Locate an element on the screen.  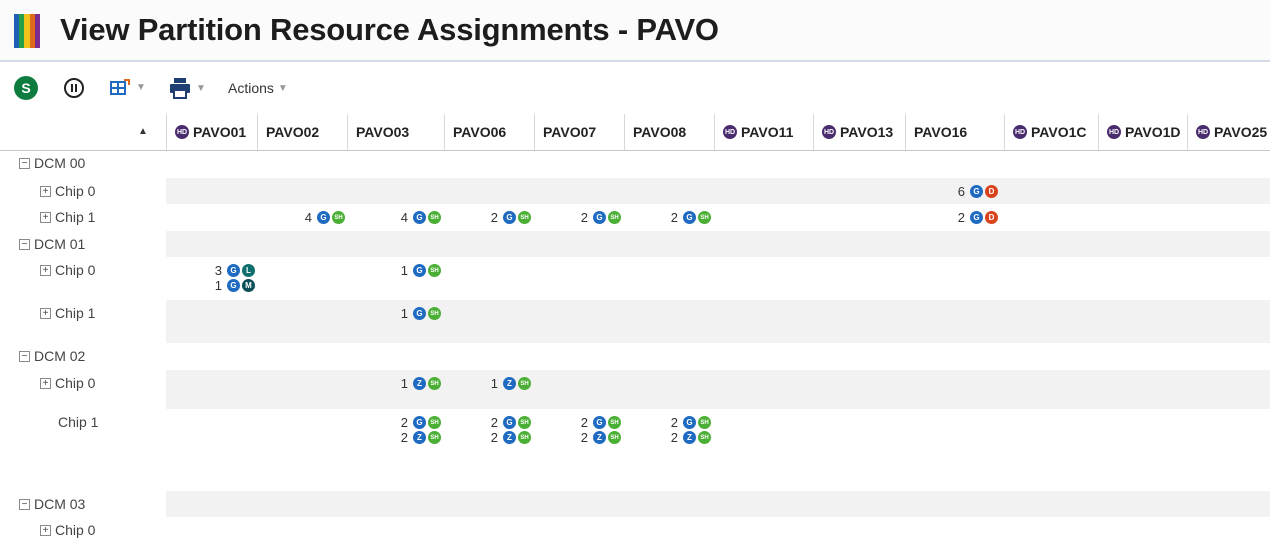
grid-cell: 2GD is located at coordinates (958, 217).